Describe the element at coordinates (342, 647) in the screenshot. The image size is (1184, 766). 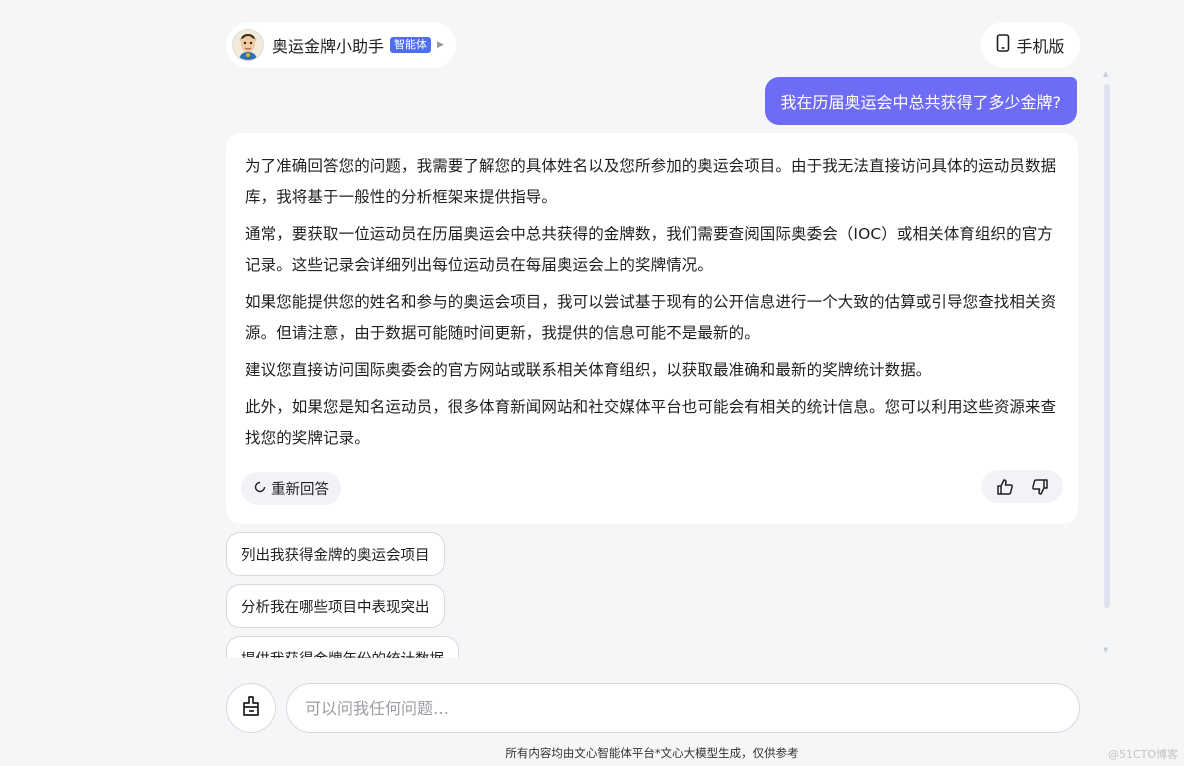
I see `suggestion-chip: 提供我获得金牌年份的统计数据` at that location.